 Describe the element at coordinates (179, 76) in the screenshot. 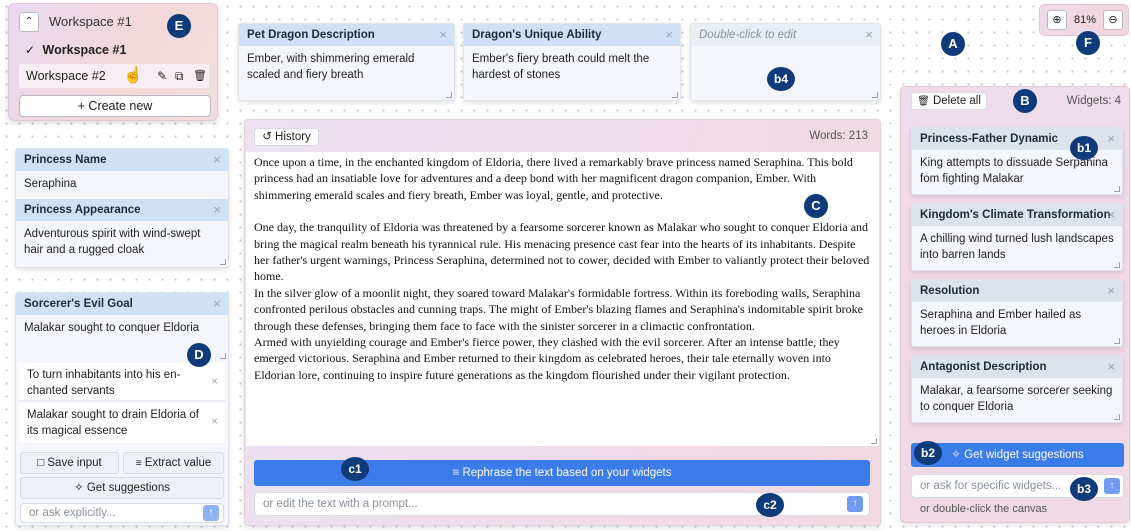

I see `copy-icon: ⧉` at that location.